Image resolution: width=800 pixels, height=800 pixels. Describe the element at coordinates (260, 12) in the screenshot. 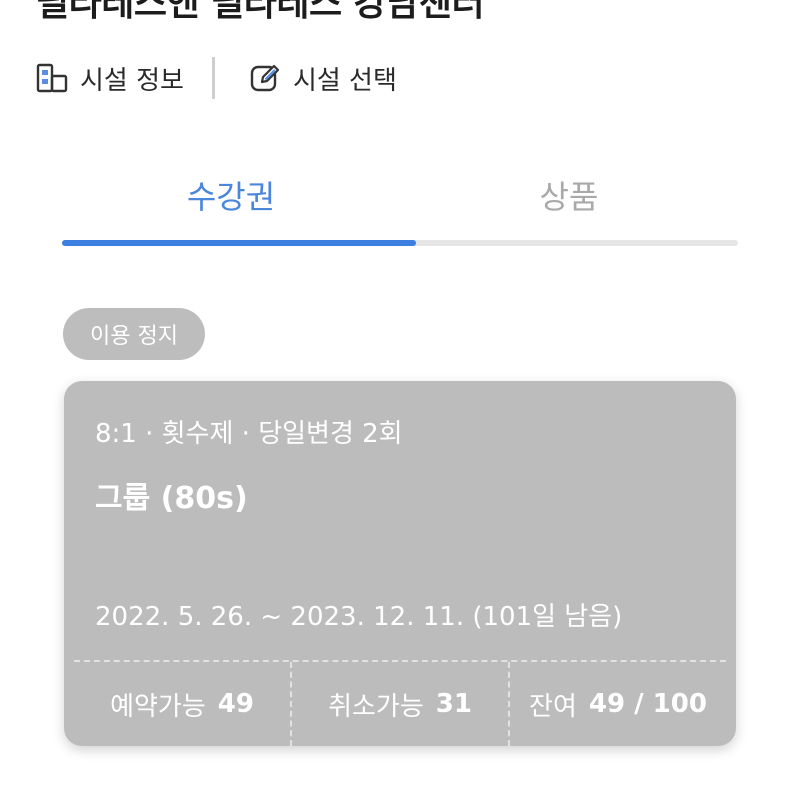

I see `page-title: 필라테스앤 필라테스 강남센터` at that location.